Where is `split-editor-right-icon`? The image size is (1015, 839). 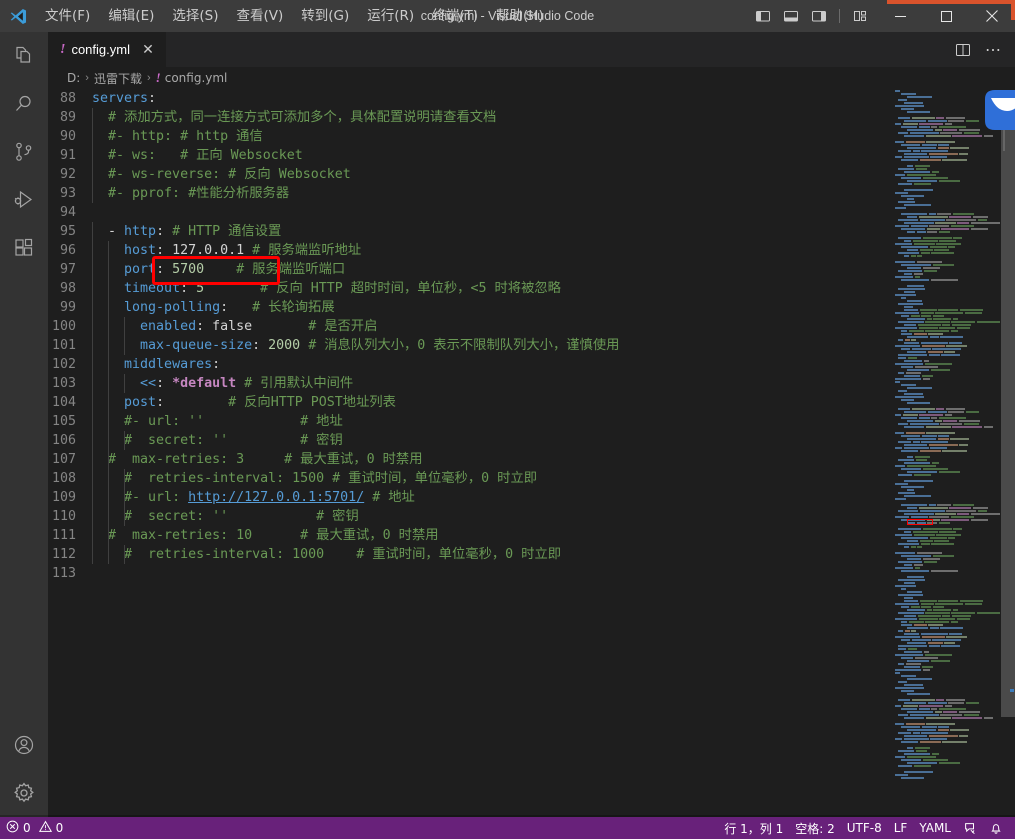 split-editor-right-icon is located at coordinates (963, 50).